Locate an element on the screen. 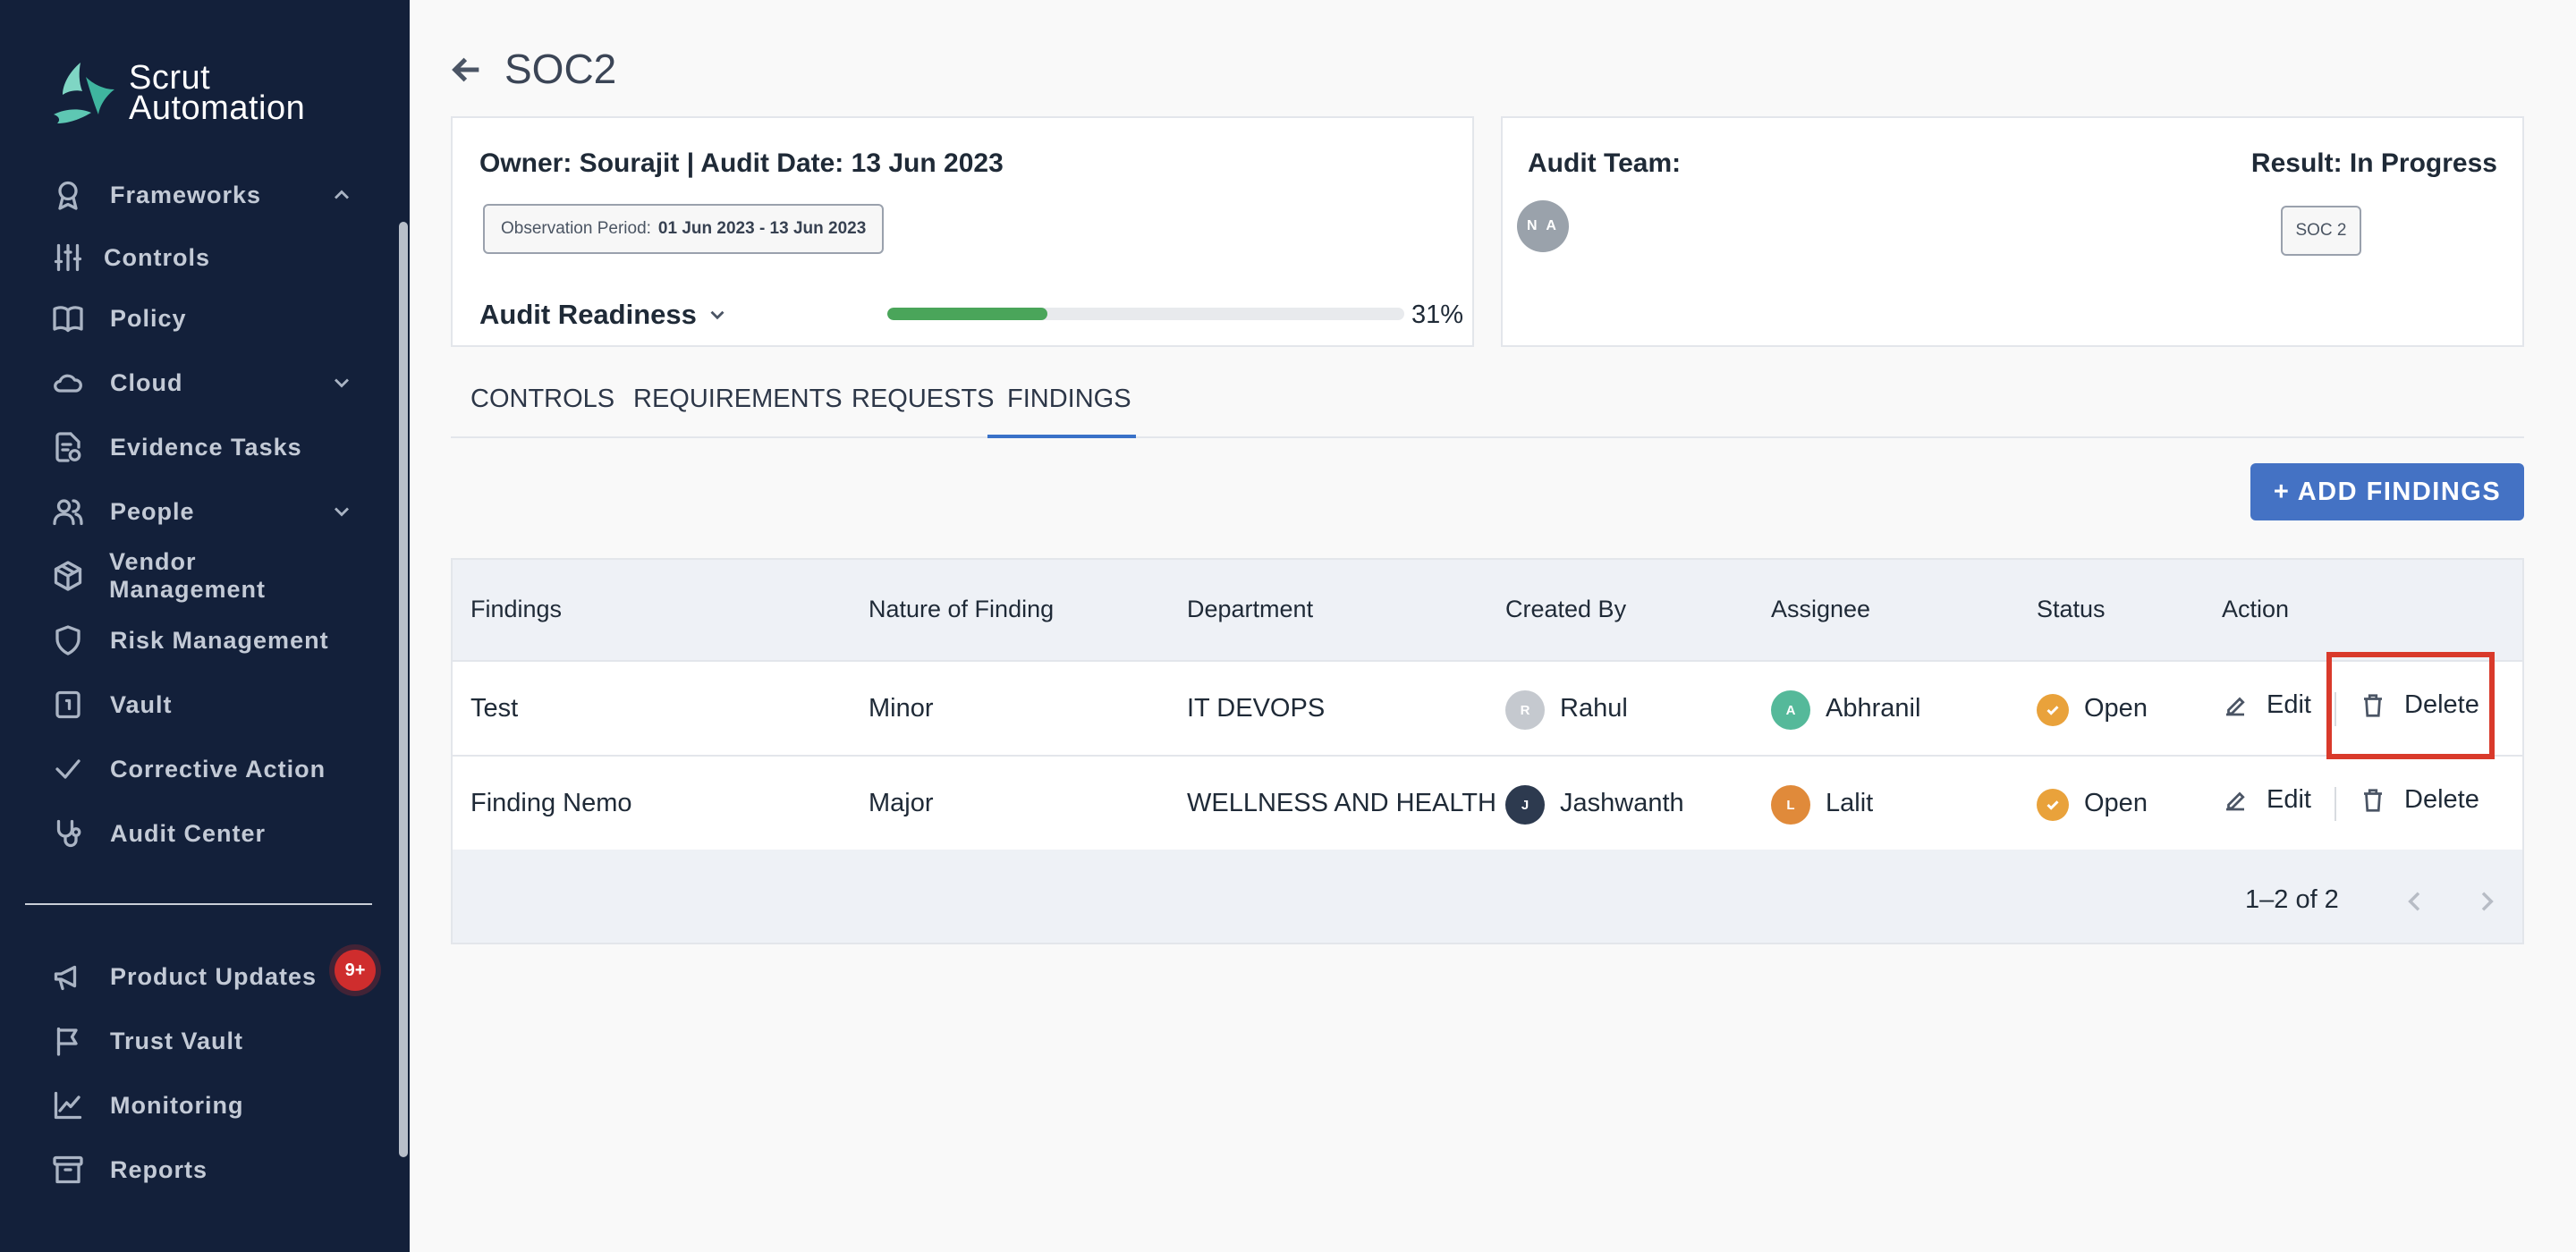 This screenshot has width=2576, height=1252. audit-readiness-dropdown: Audit Readiness is located at coordinates (604, 315).